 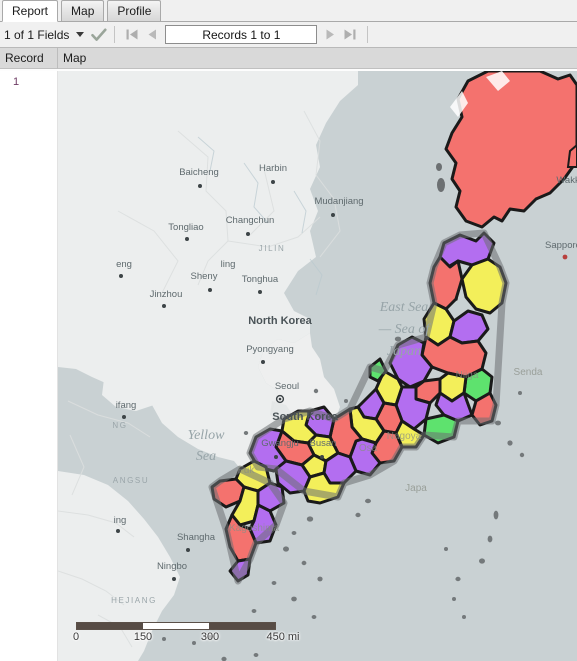 What do you see at coordinates (76, 637) in the screenshot?
I see `scale-tick-0: 0` at bounding box center [76, 637].